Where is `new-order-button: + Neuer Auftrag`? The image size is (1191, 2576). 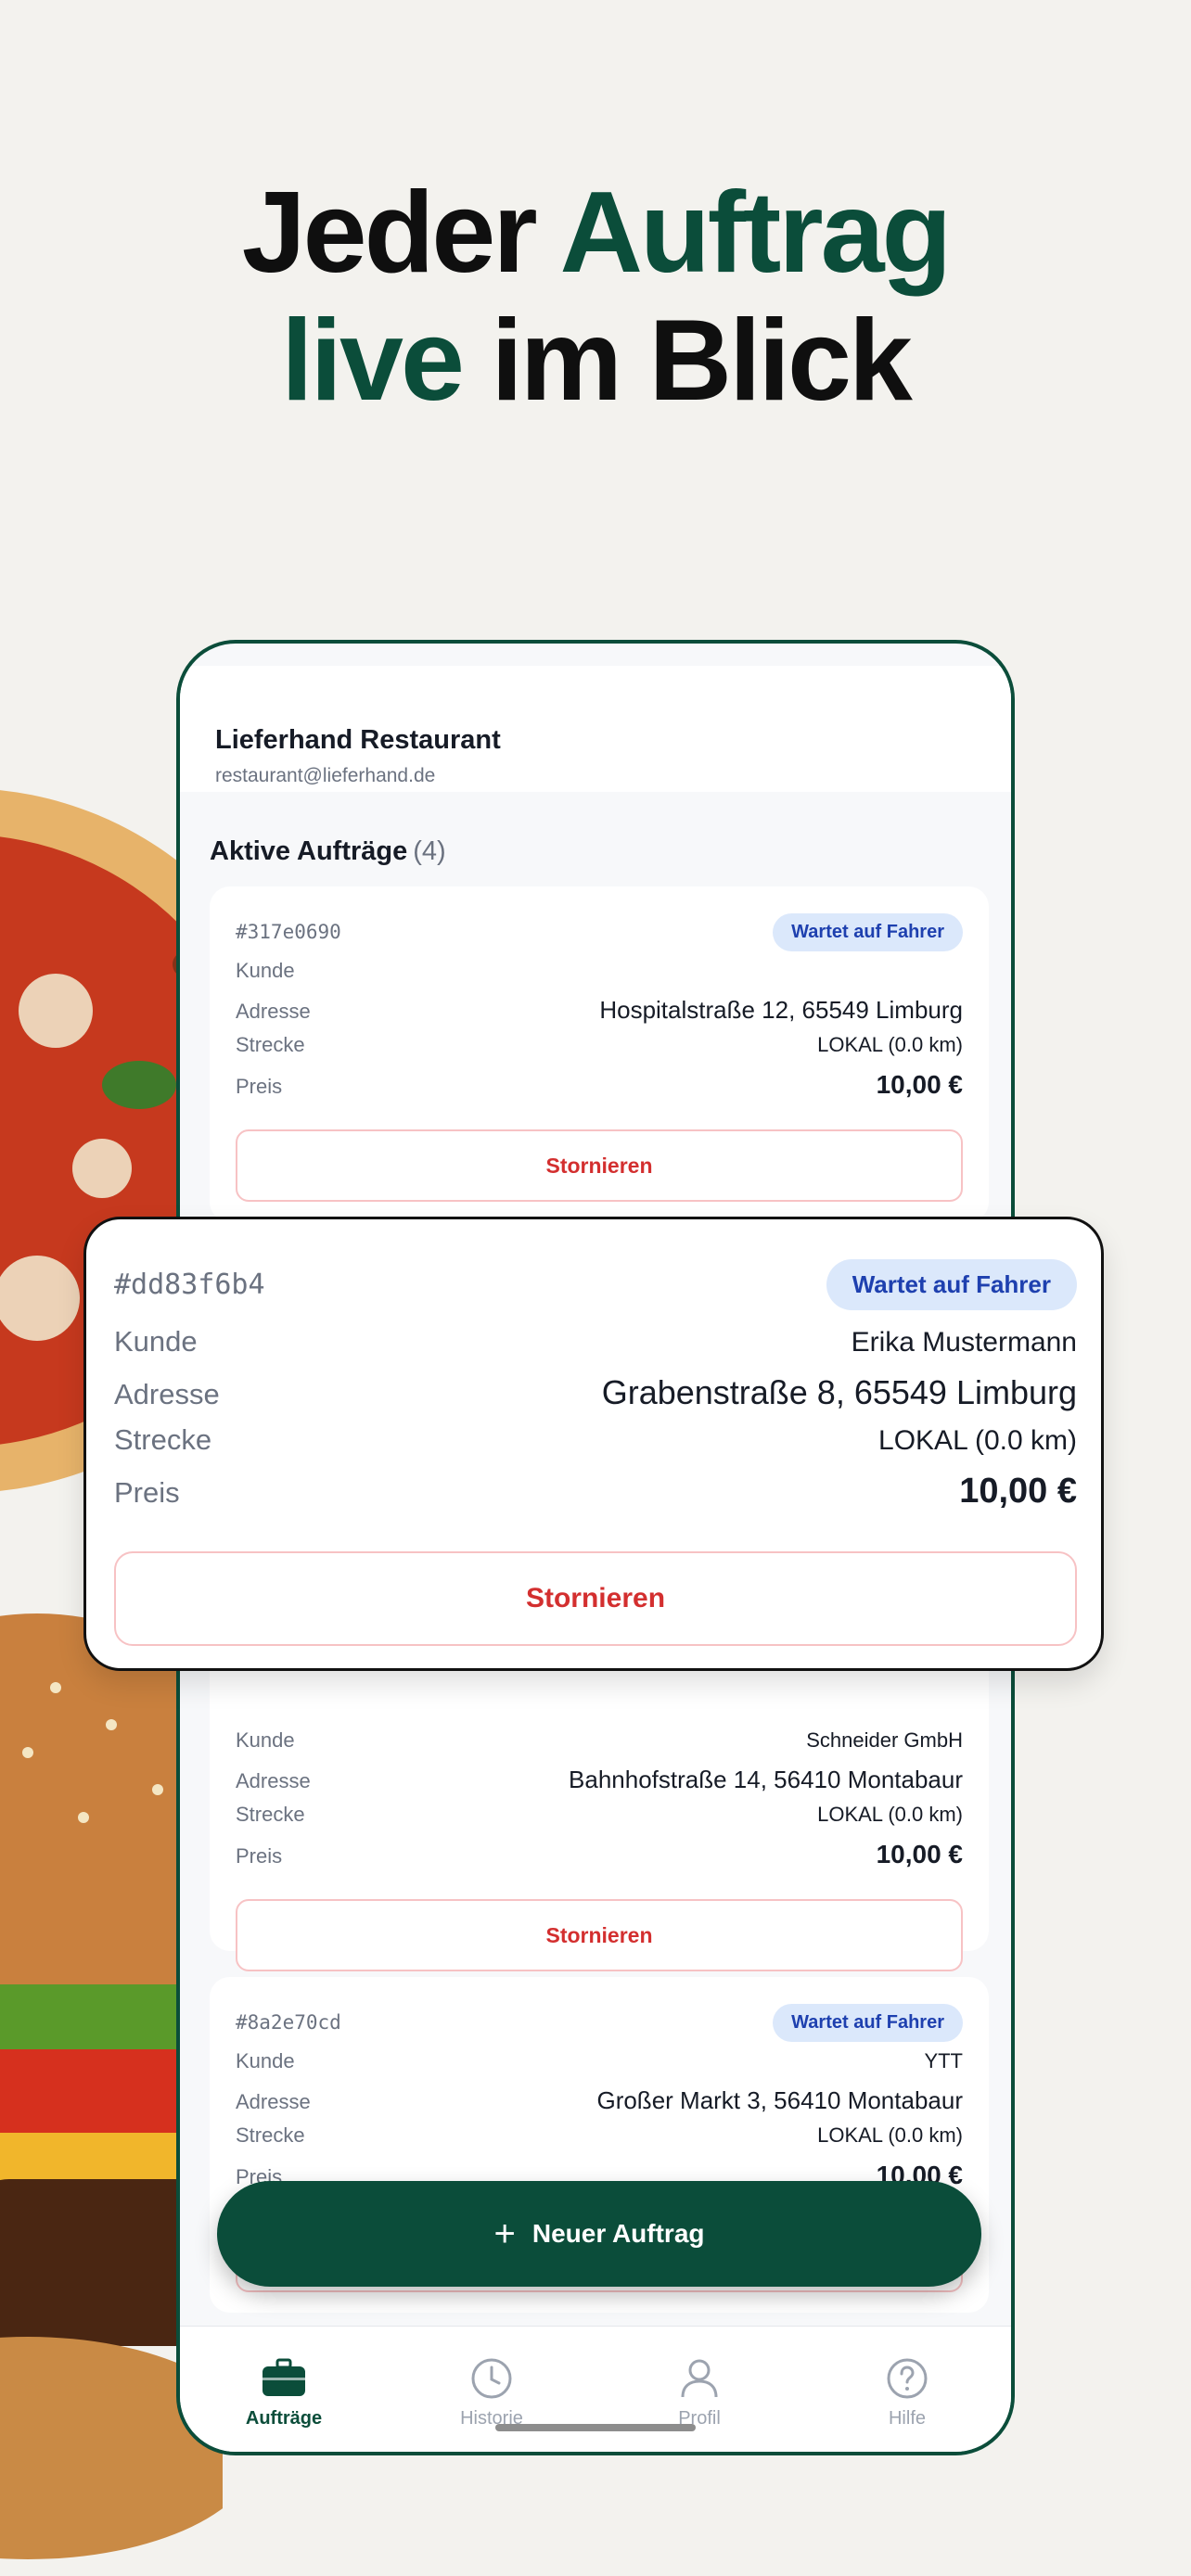
new-order-button: + Neuer Auftrag is located at coordinates (599, 2234).